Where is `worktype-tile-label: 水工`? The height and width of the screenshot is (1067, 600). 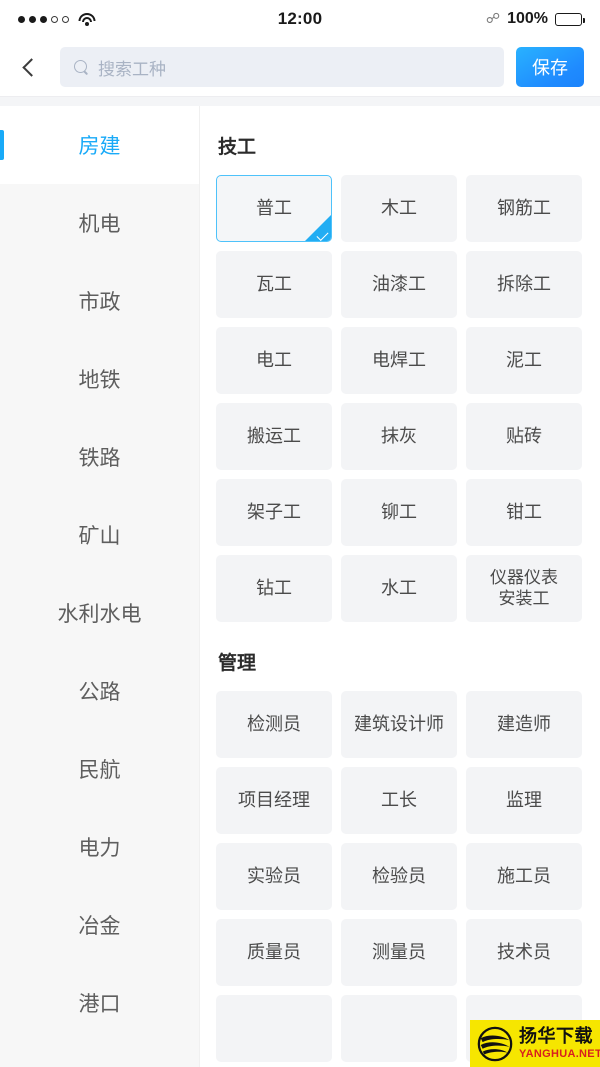
worktype-tile-label: 水工 is located at coordinates (399, 587).